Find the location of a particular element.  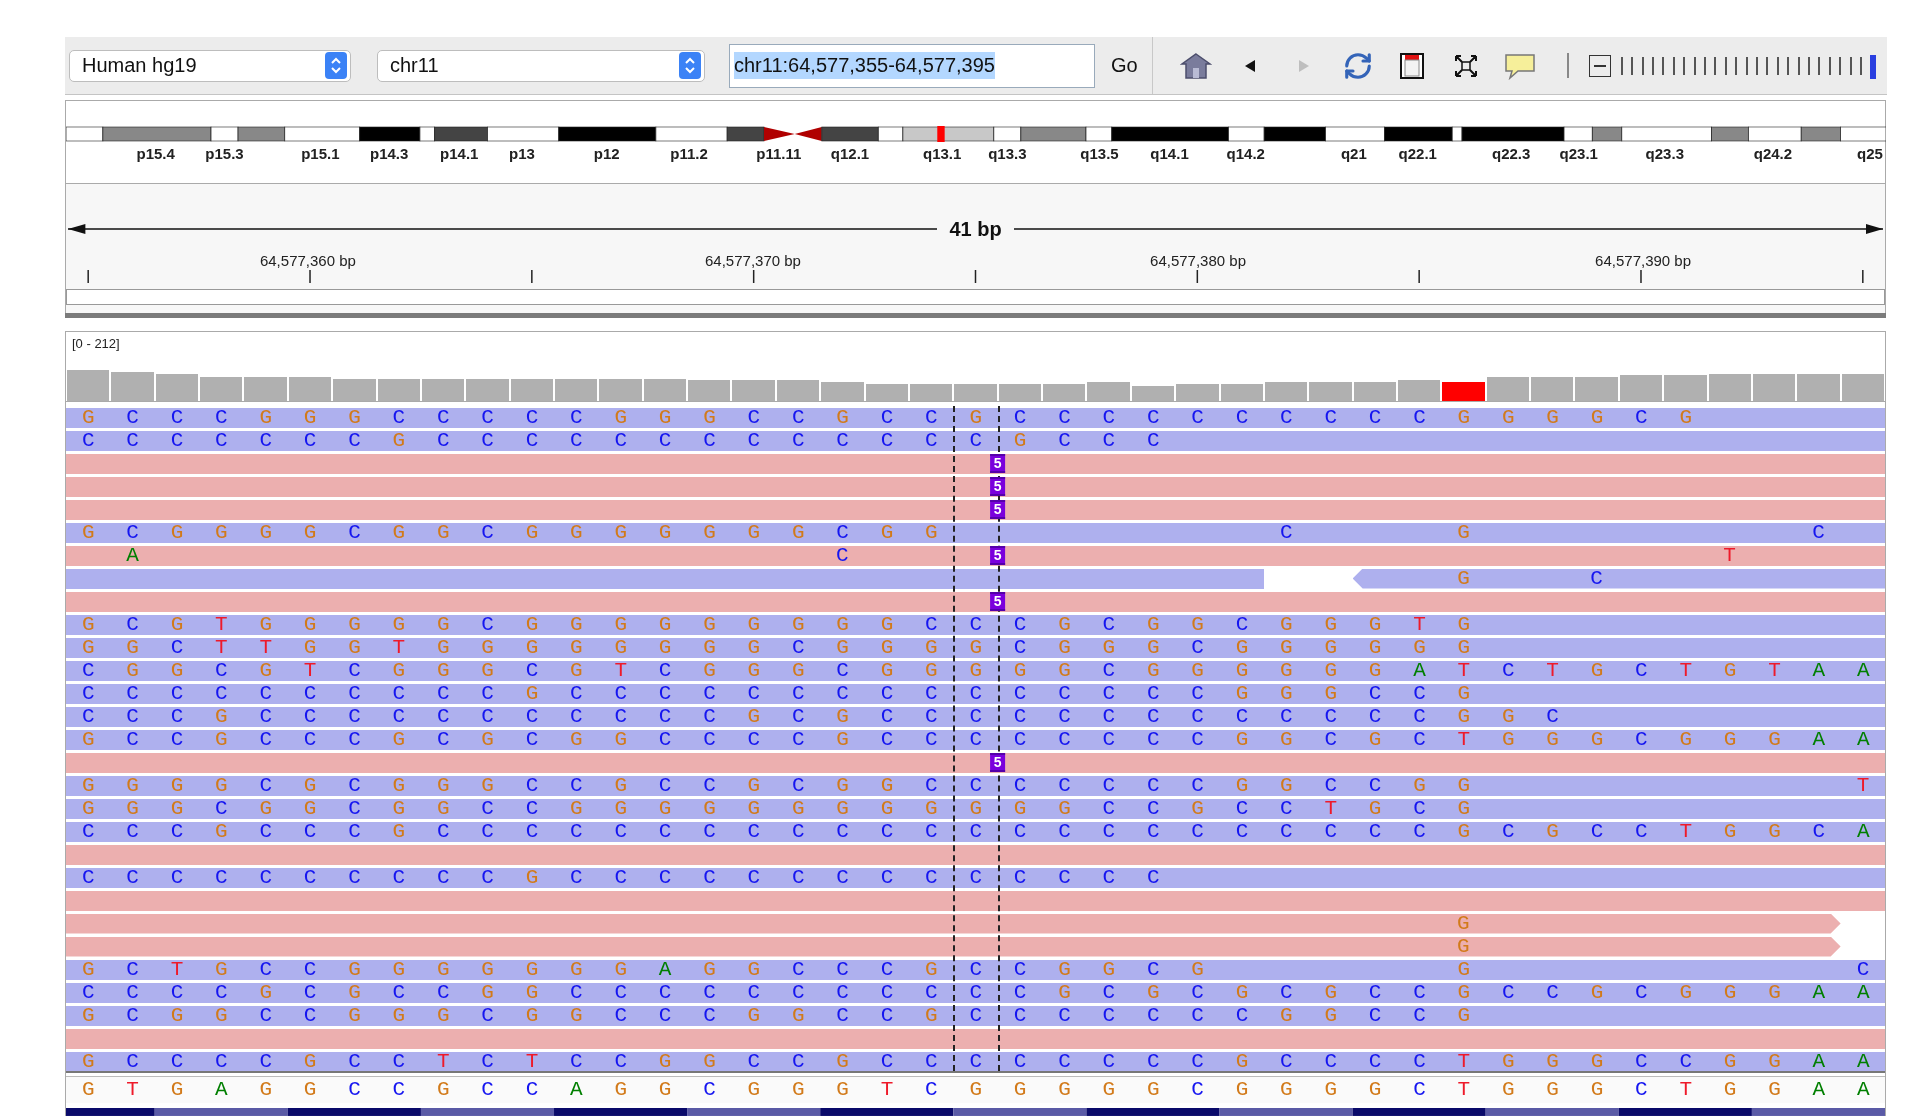

read-bar: G G G C G G C G G C C G G G G G G G G G G G G C C G C C T G C G is located at coordinates (975, 808).